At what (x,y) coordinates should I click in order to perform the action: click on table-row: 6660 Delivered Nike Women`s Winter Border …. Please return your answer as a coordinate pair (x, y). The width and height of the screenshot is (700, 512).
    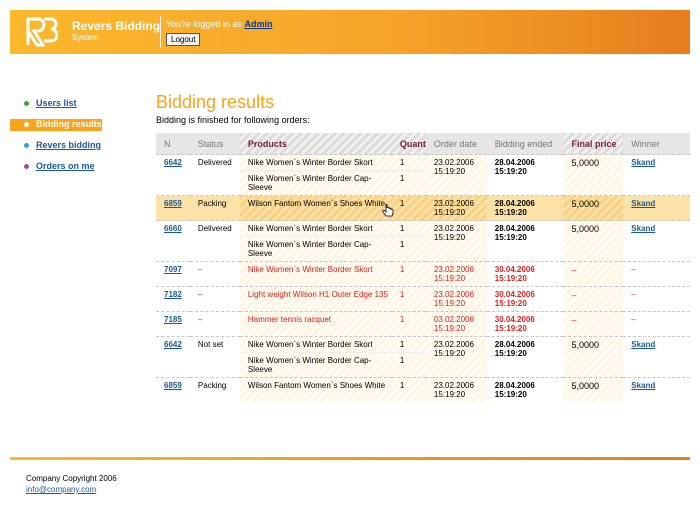
    Looking at the image, I should click on (423, 241).